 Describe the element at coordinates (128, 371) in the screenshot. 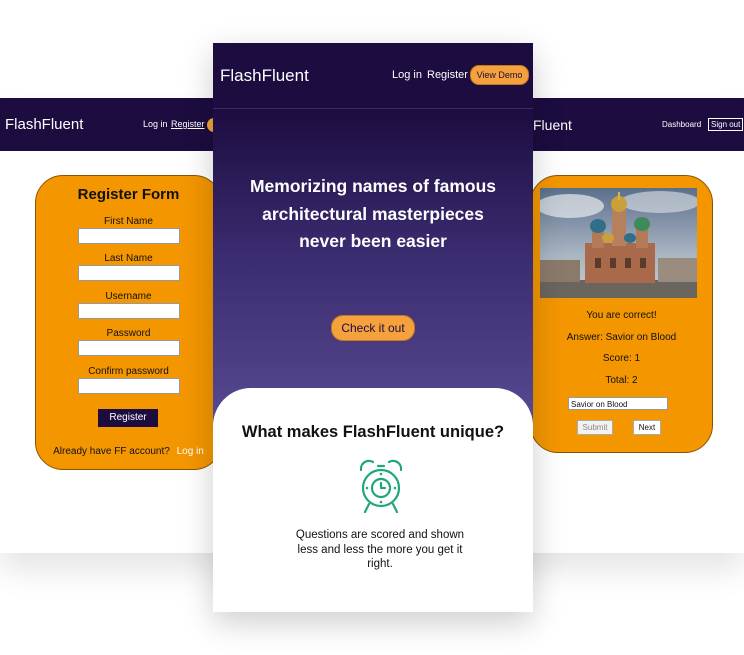

I see `confirm-password-label: Confirm password` at that location.